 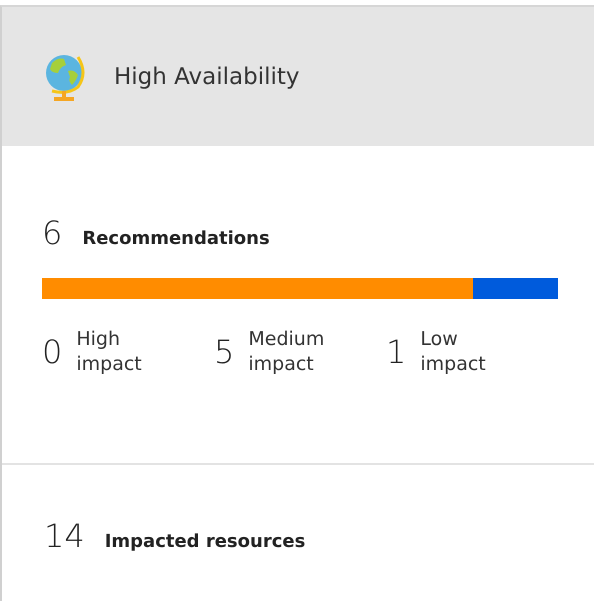 I want to click on card-title: High Availability, so click(x=207, y=77).